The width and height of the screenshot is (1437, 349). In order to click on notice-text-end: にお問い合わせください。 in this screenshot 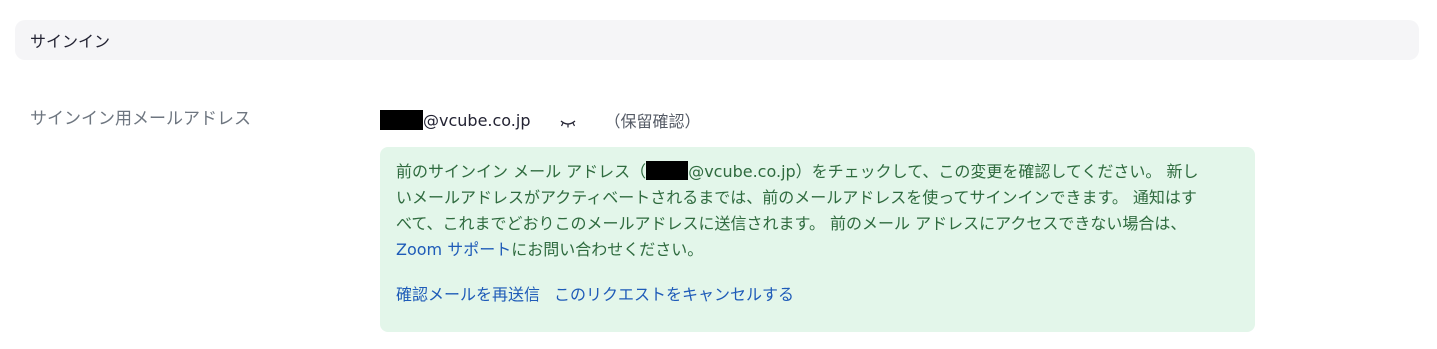, I will do `click(607, 249)`.